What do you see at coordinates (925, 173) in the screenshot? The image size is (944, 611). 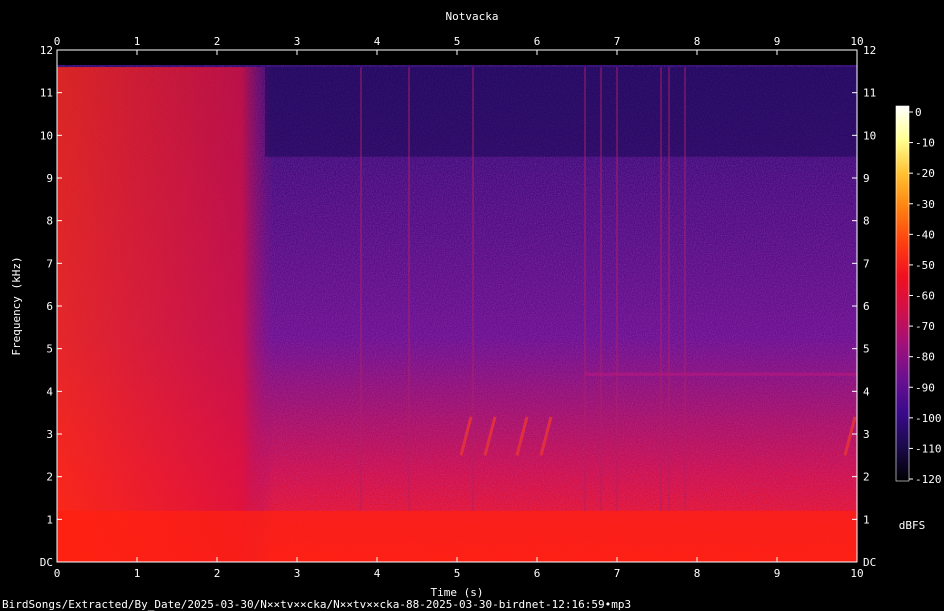 I see `colorbar-tick-label: -20` at bounding box center [925, 173].